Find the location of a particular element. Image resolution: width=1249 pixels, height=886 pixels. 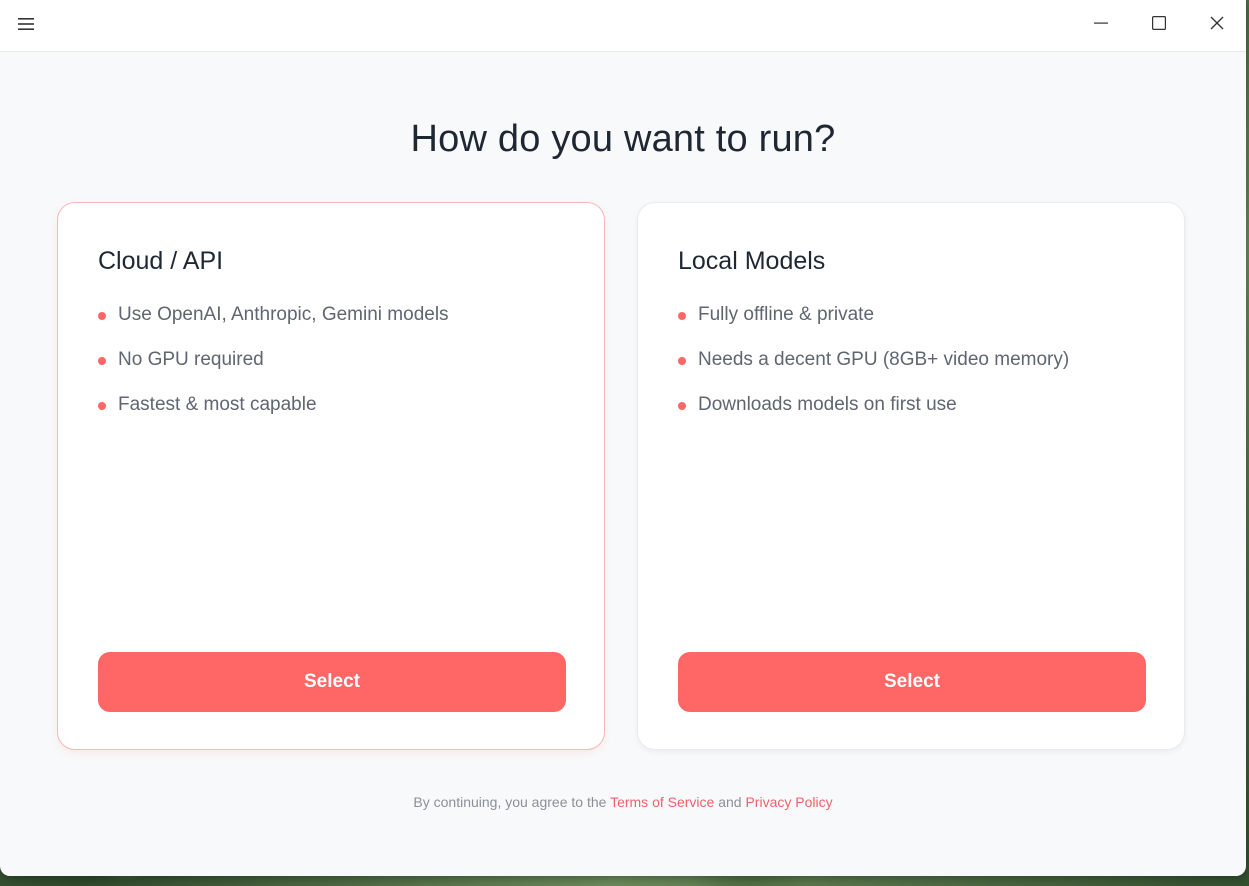

footer-conjunction: and is located at coordinates (730, 802).